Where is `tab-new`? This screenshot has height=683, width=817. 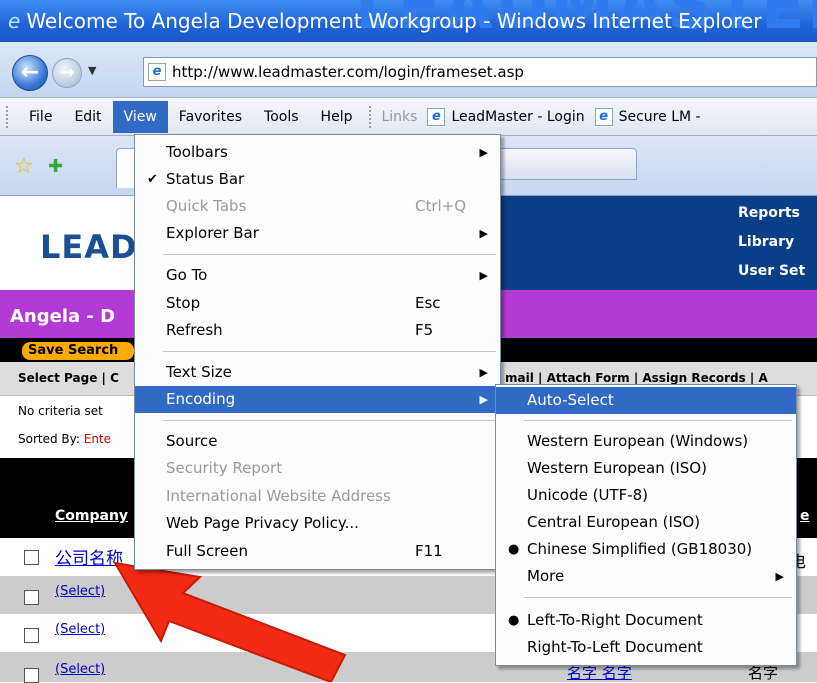
tab-new is located at coordinates (567, 164).